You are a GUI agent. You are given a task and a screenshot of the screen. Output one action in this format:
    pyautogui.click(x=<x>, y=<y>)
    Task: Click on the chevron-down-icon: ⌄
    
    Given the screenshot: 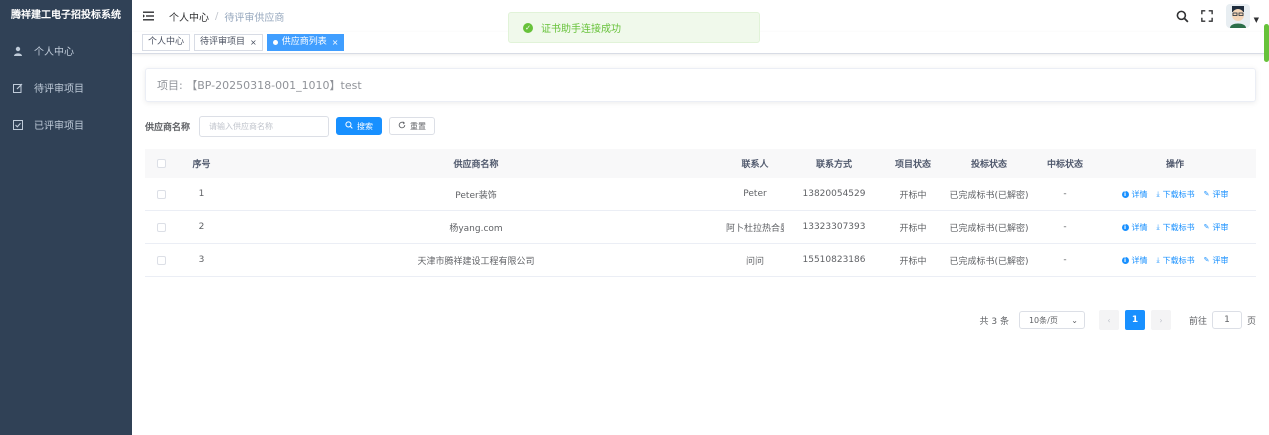 What is the action you would take?
    pyautogui.click(x=1074, y=320)
    